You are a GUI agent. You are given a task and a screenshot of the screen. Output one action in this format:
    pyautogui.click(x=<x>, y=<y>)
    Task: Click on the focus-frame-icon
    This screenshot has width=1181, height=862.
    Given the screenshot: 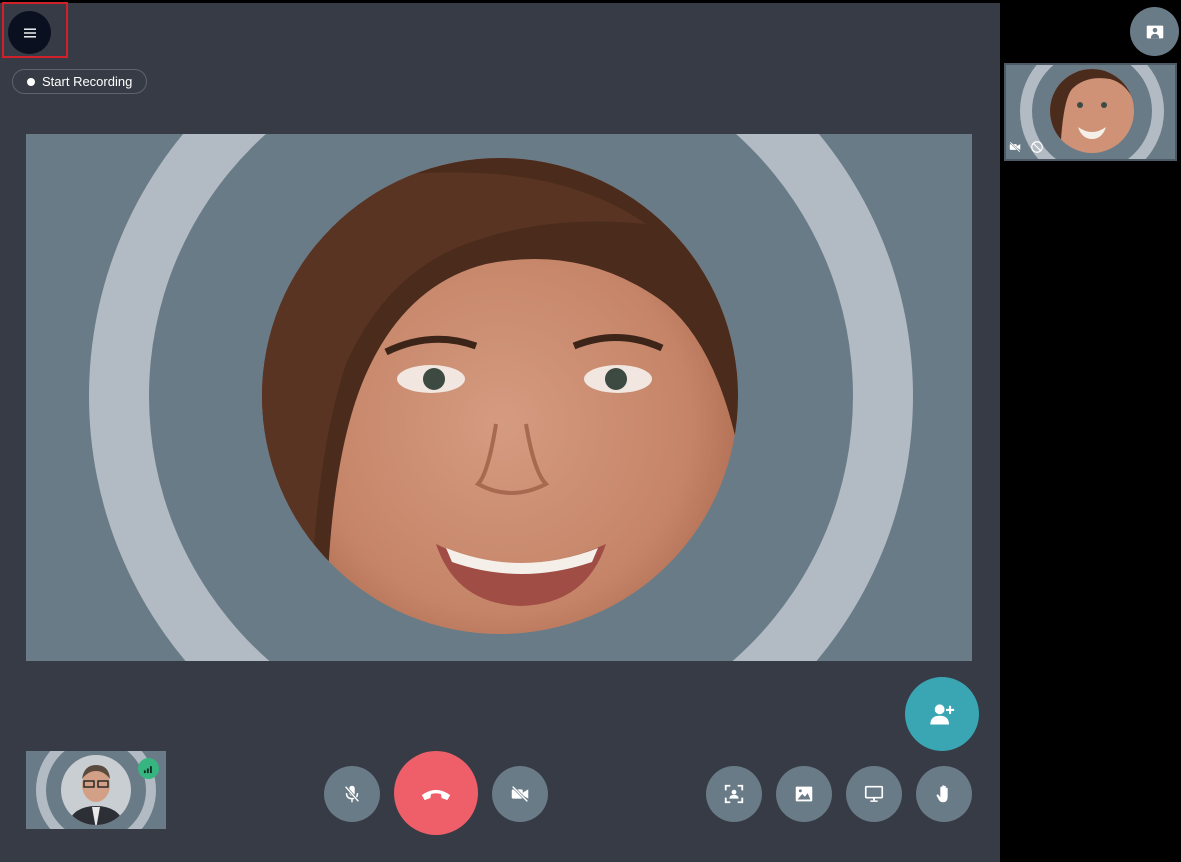 What is the action you would take?
    pyautogui.click(x=734, y=794)
    